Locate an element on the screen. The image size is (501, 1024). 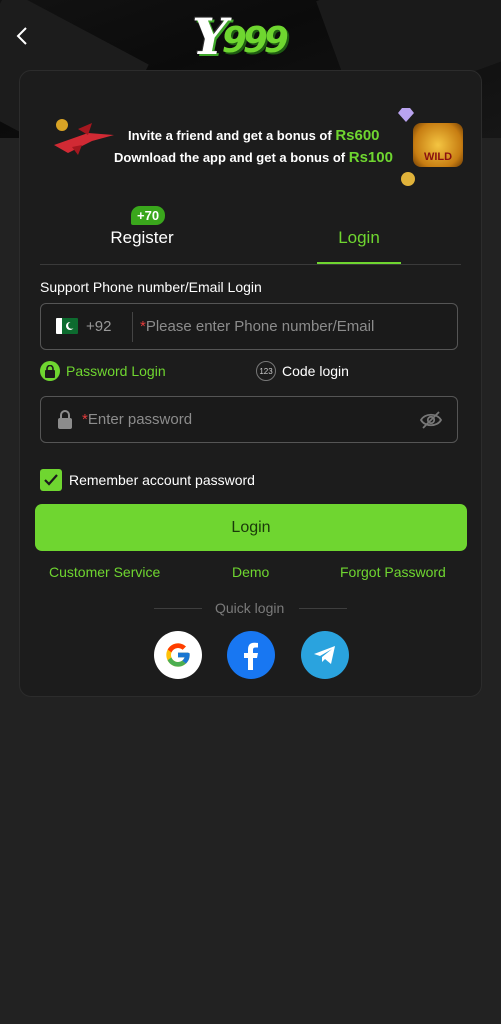
remember-password: Remember account password is located at coordinates (147, 480).